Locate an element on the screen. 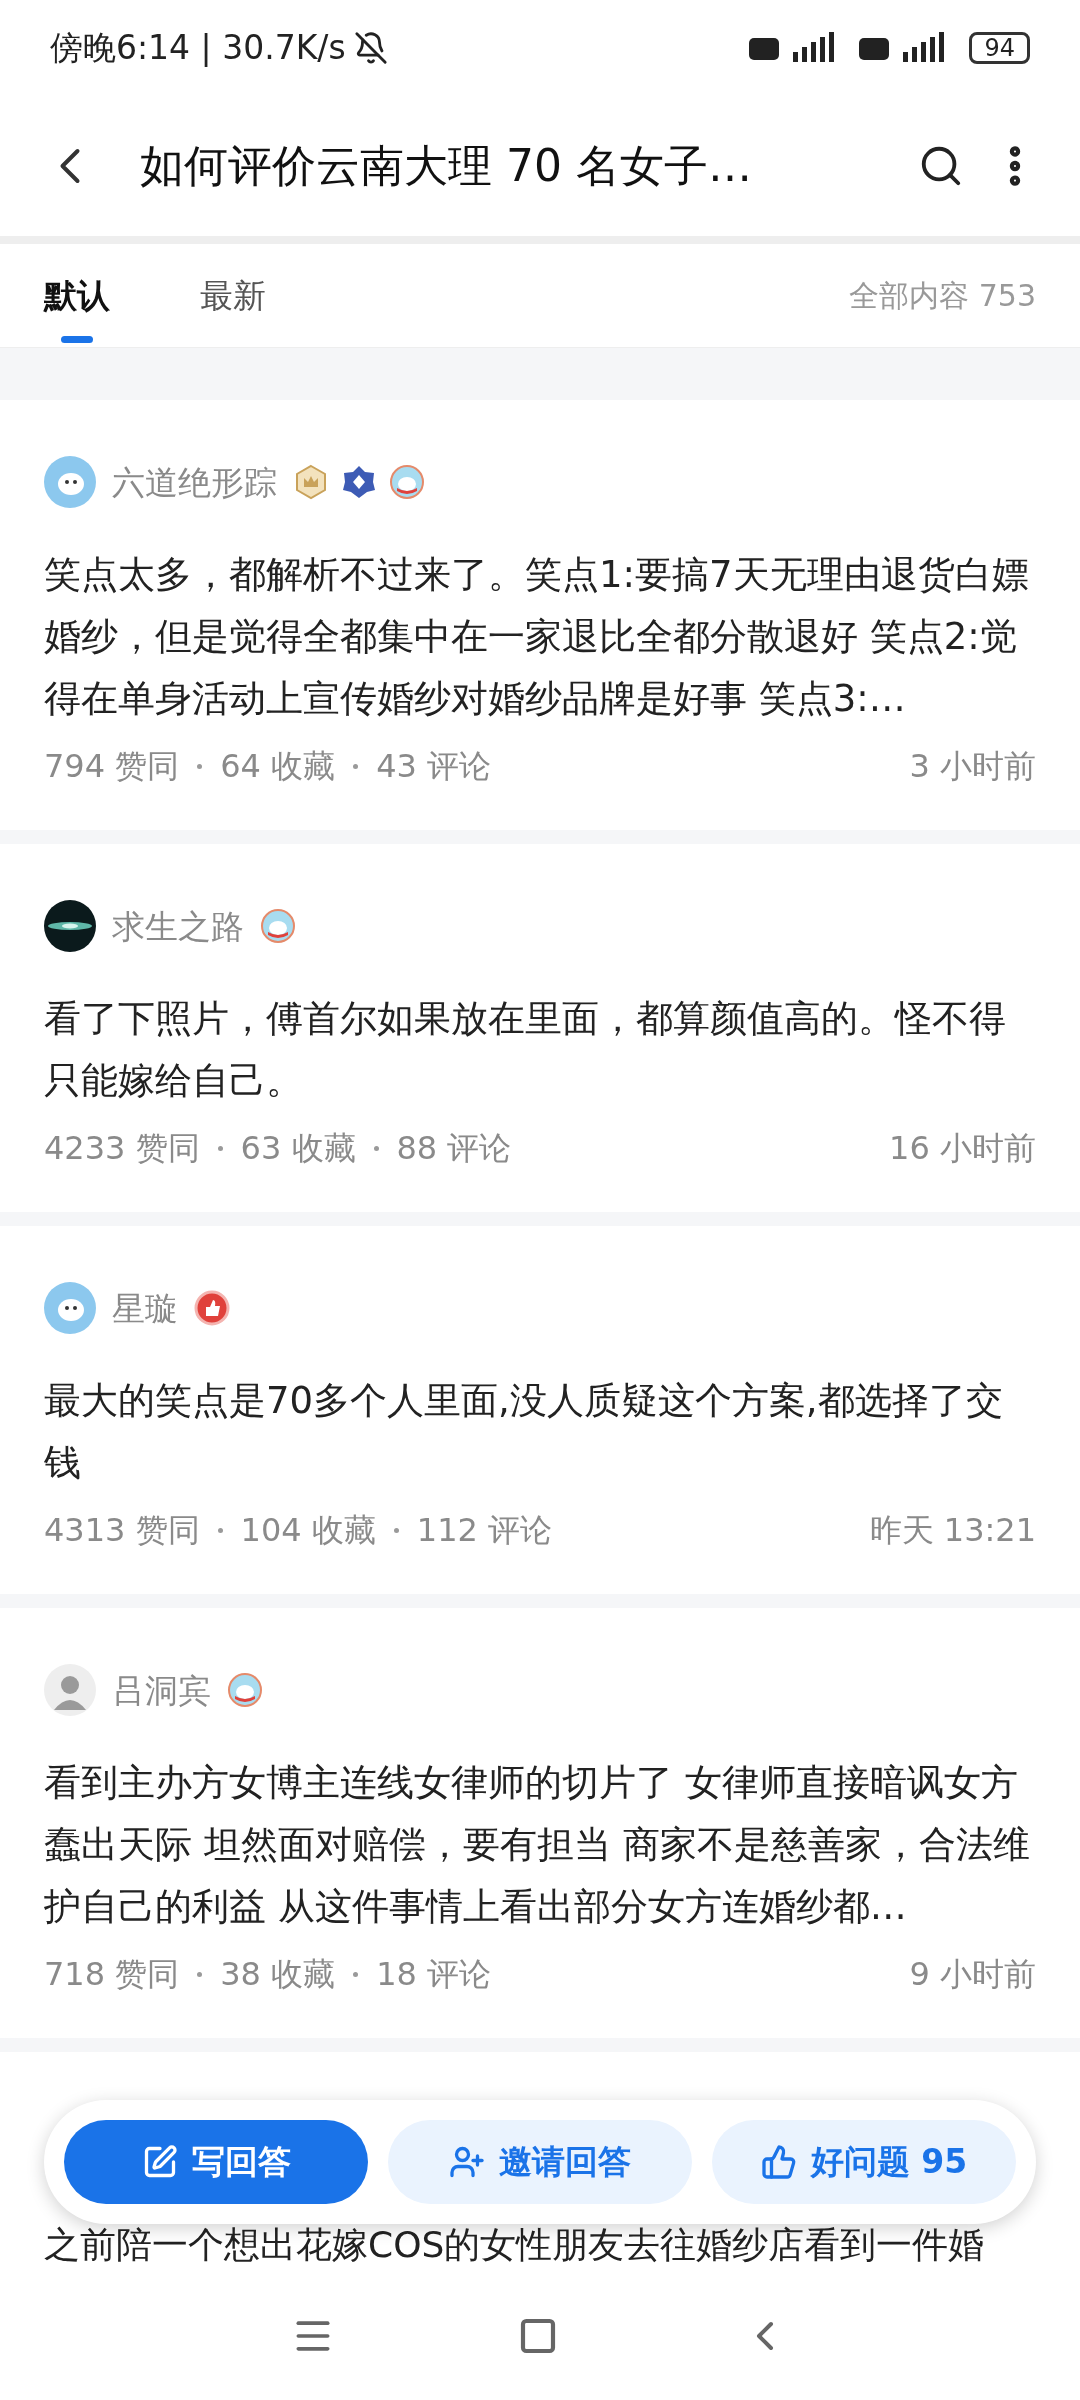 The width and height of the screenshot is (1080, 2400). tab: 默认 is located at coordinates (77, 295).